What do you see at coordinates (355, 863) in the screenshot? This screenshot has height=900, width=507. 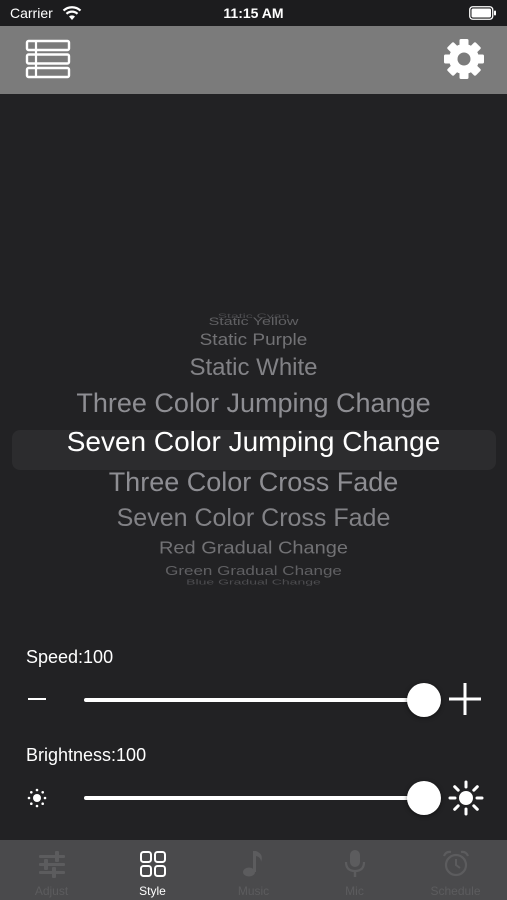 I see `microphone-icon` at bounding box center [355, 863].